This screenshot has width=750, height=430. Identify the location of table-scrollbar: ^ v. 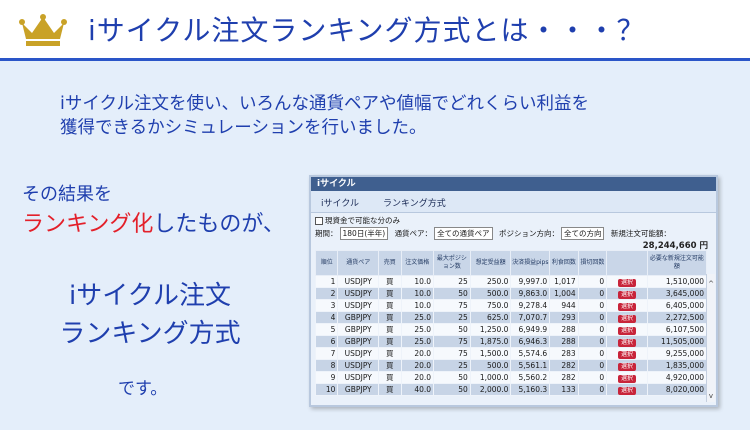
(710, 338).